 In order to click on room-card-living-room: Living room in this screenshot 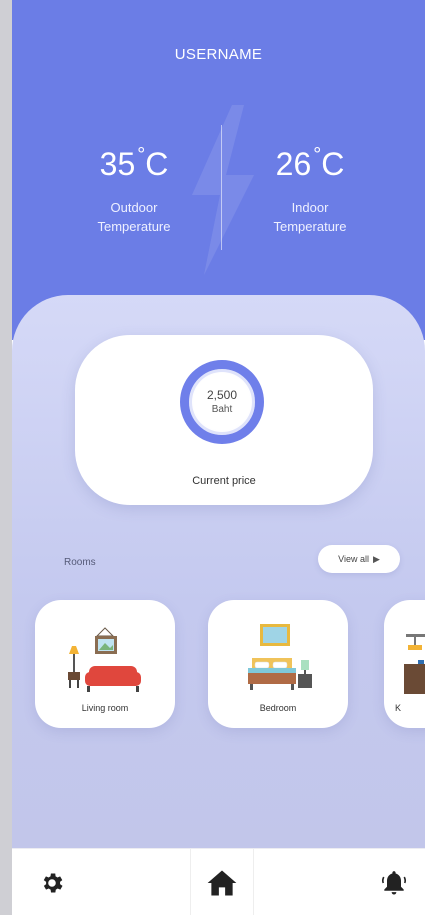, I will do `click(105, 664)`.